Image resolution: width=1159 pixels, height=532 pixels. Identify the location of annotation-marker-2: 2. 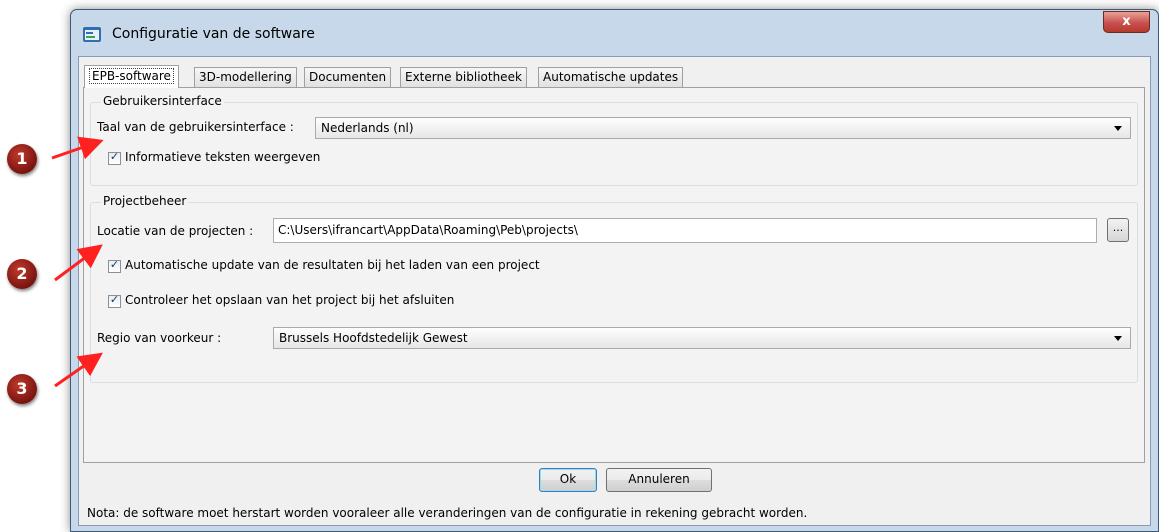
(22, 274).